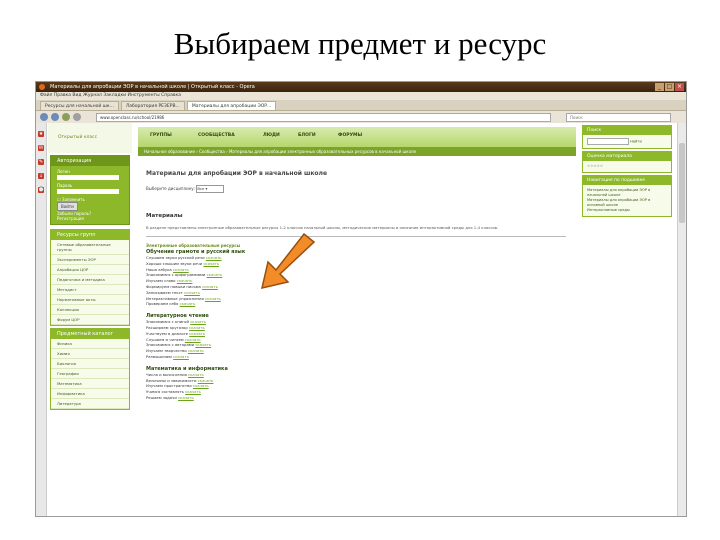  What do you see at coordinates (41, 190) in the screenshot?
I see `history-icon: ⌚` at bounding box center [41, 190].